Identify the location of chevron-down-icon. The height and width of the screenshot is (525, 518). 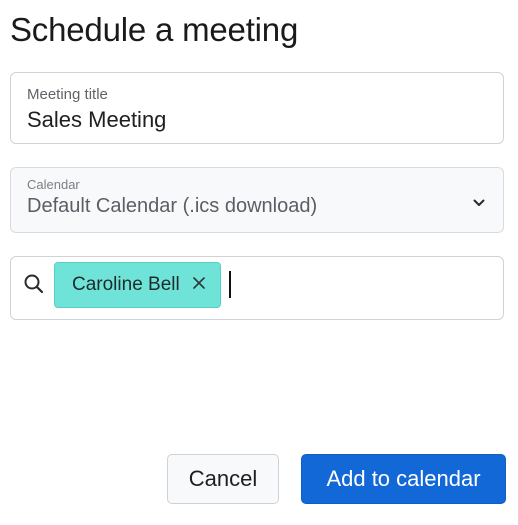
(479, 203).